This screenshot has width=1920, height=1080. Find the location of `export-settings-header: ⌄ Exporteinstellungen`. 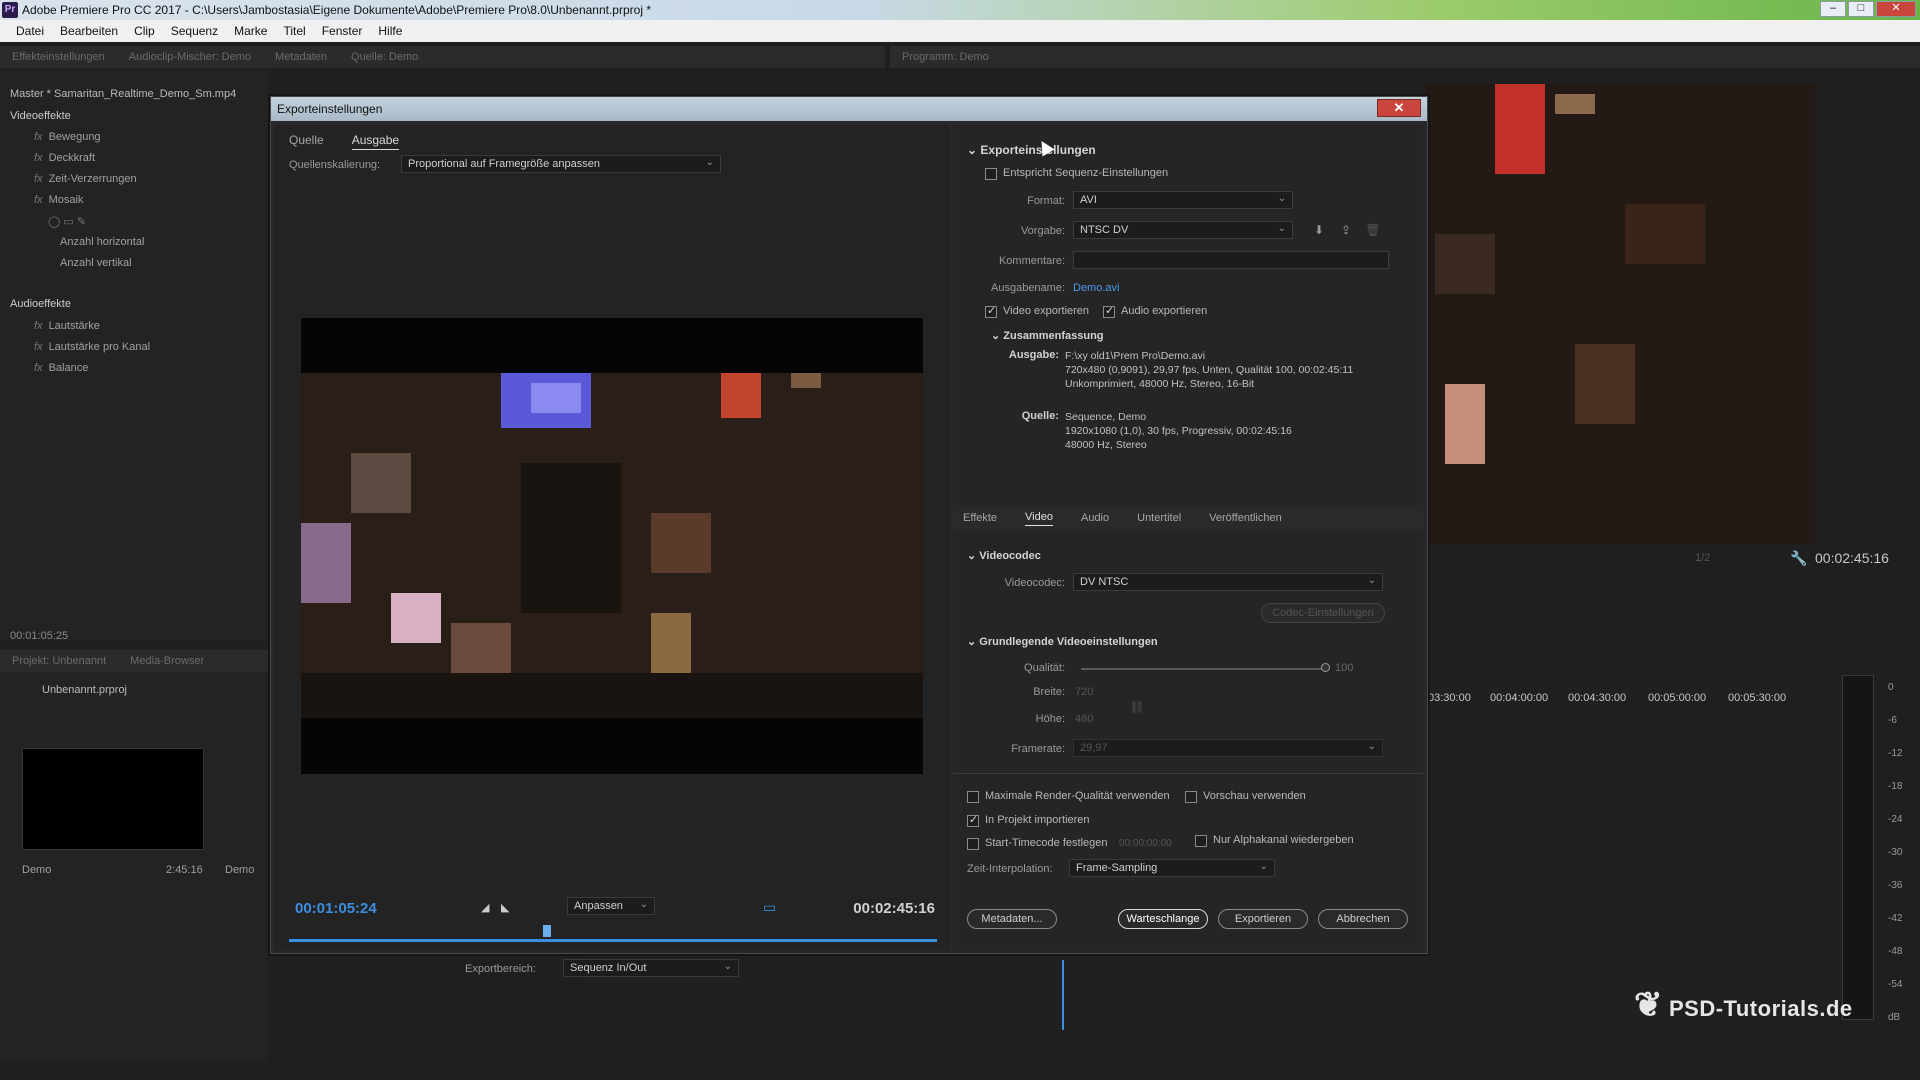

export-settings-header: ⌄ Exporteinstellungen is located at coordinates (1031, 150).